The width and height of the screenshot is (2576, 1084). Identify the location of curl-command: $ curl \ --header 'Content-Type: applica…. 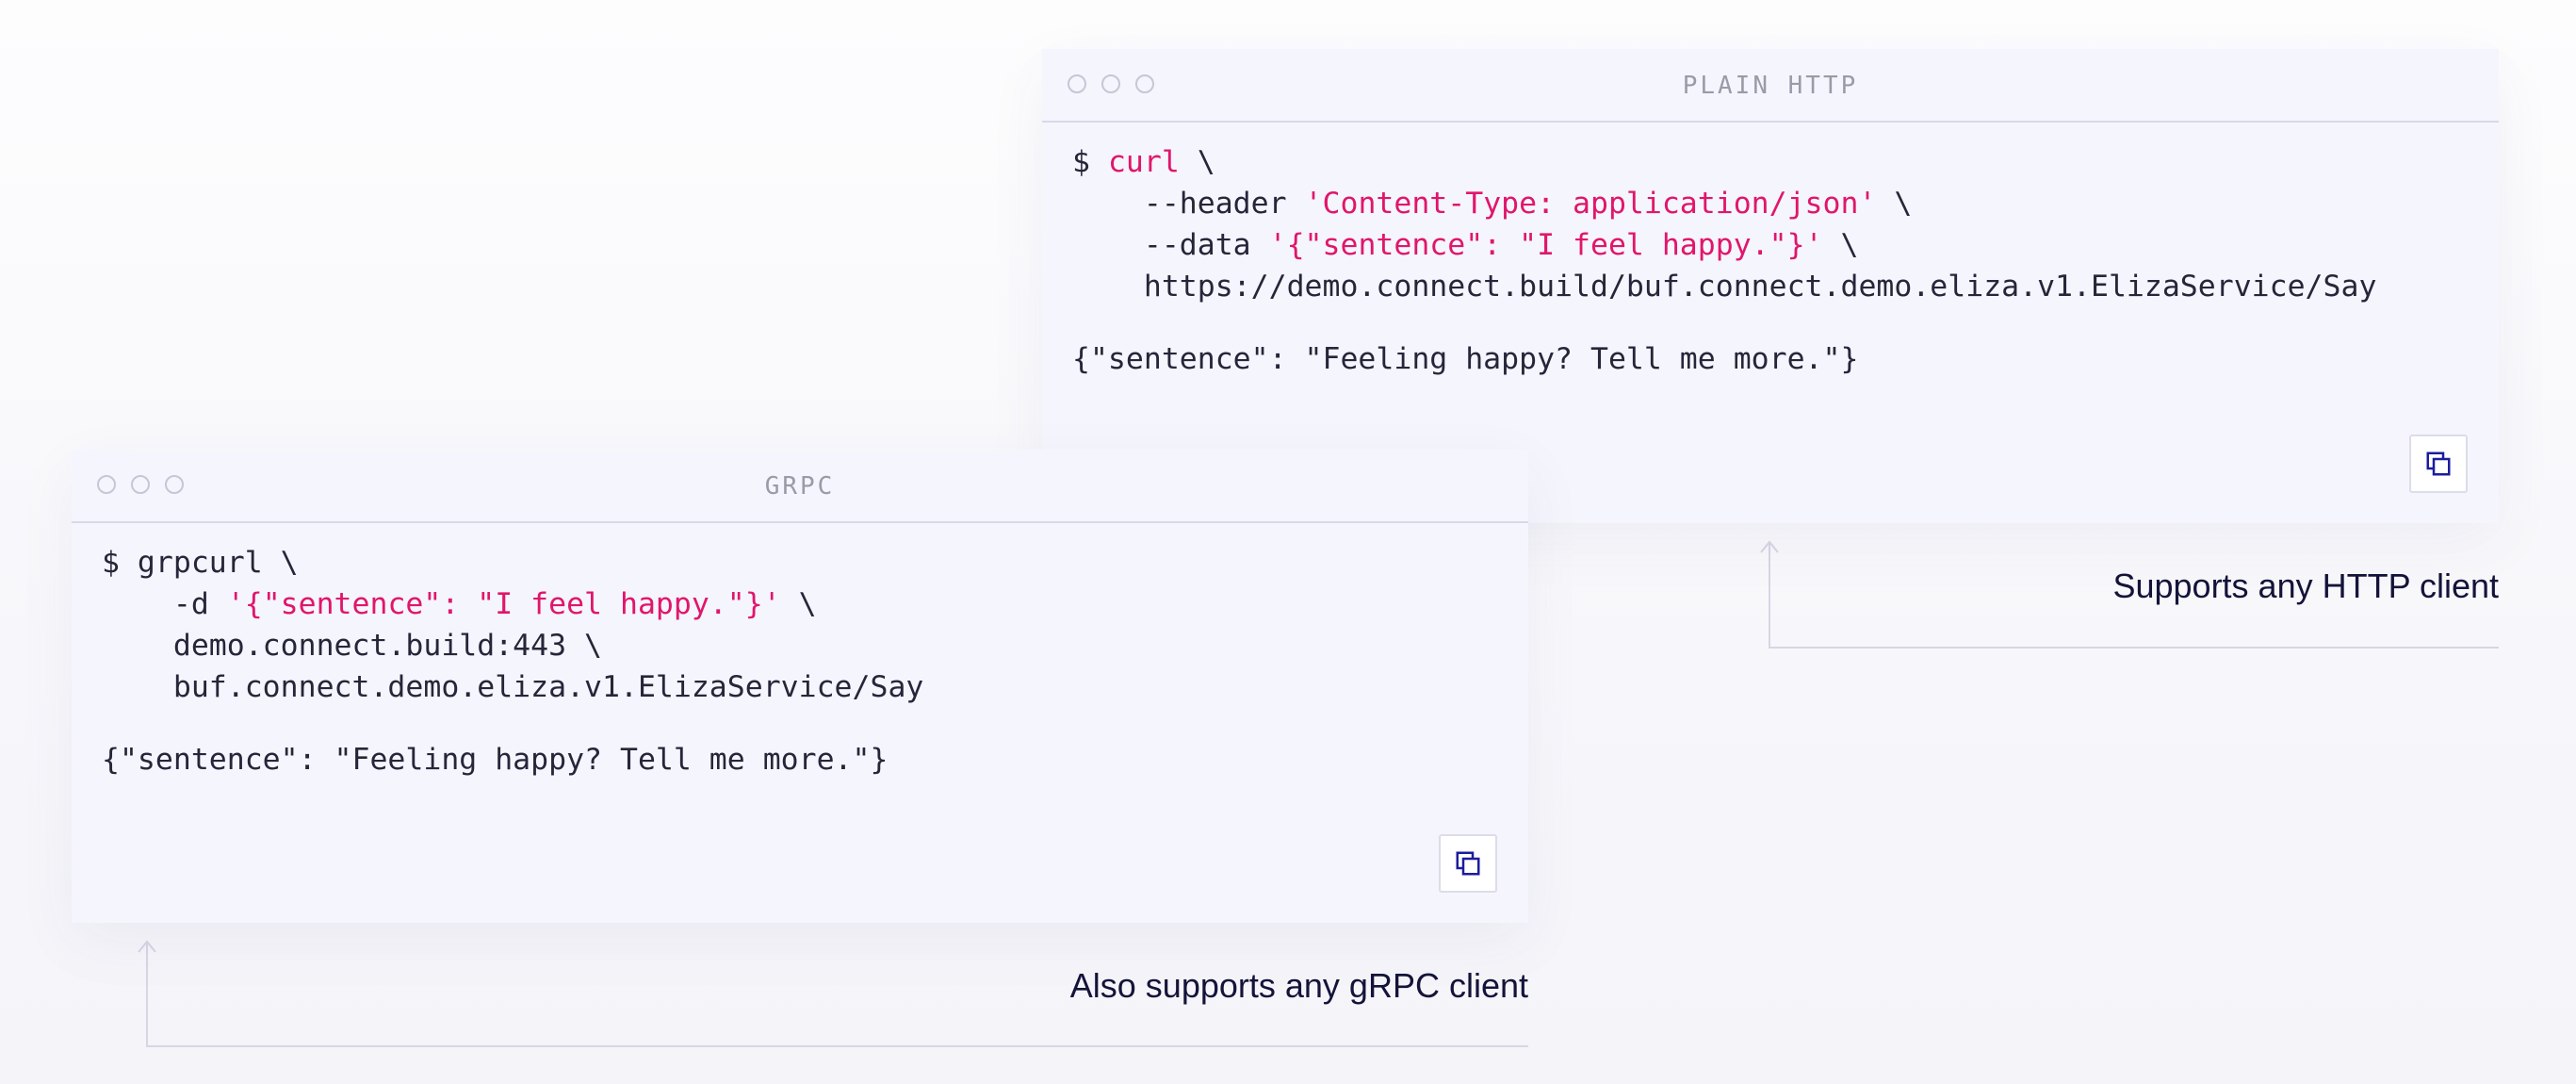
(1770, 224).